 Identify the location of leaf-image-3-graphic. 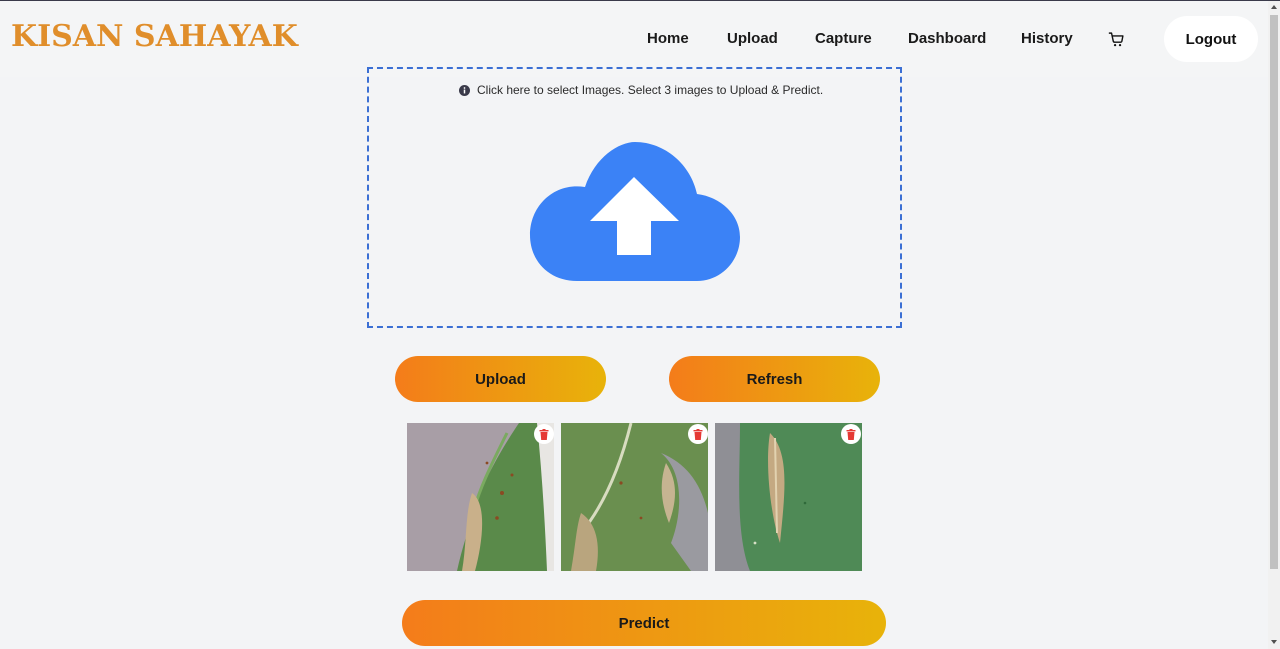
(788, 497).